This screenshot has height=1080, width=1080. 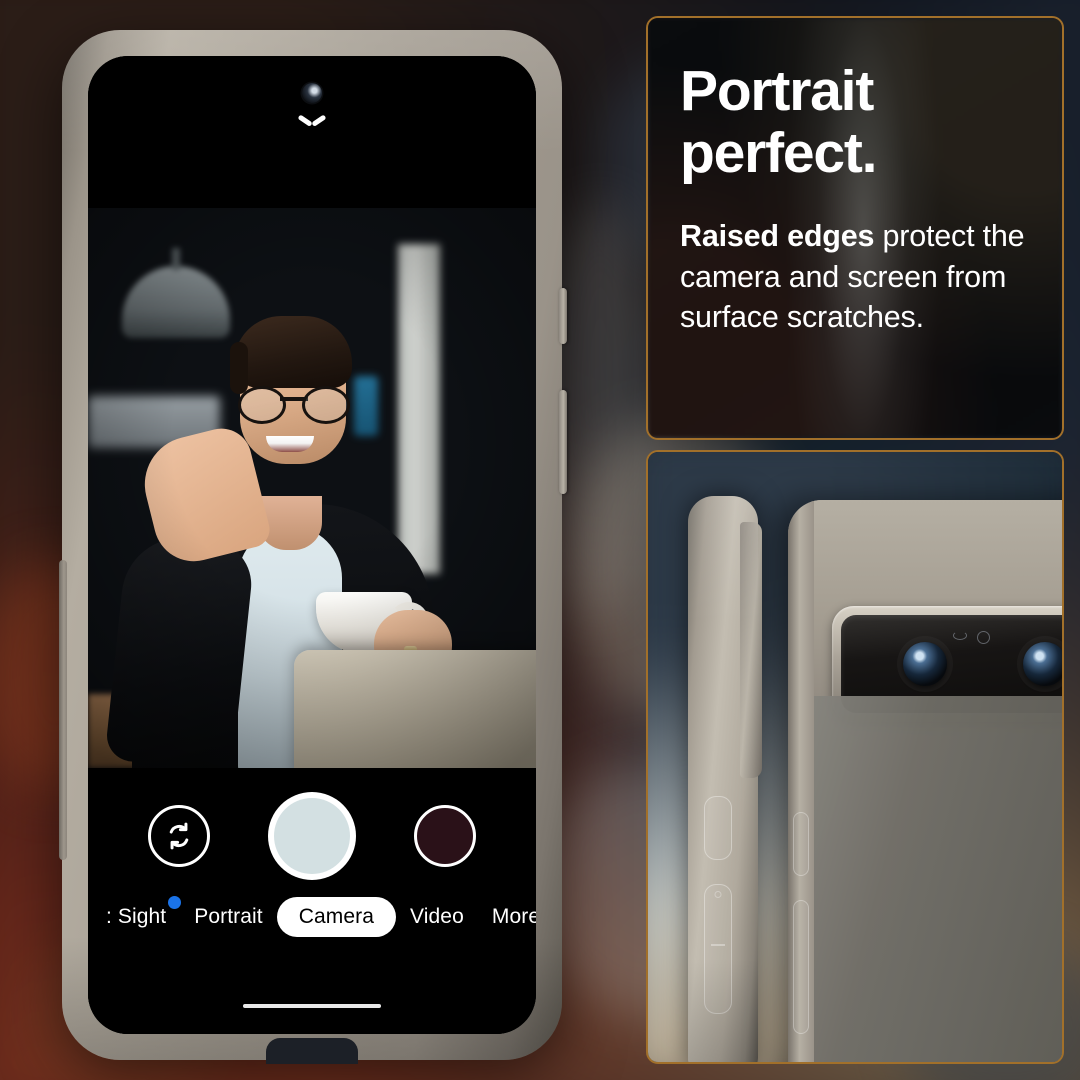 What do you see at coordinates (312, 93) in the screenshot?
I see `punch-hole-camera-icon` at bounding box center [312, 93].